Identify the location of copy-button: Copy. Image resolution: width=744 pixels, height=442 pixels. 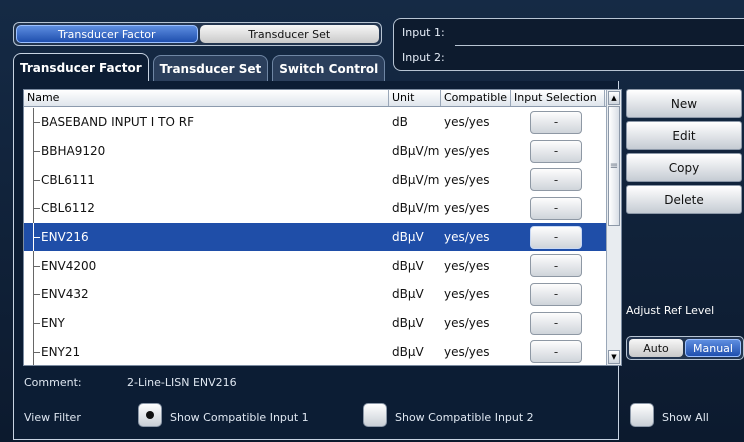
(684, 167).